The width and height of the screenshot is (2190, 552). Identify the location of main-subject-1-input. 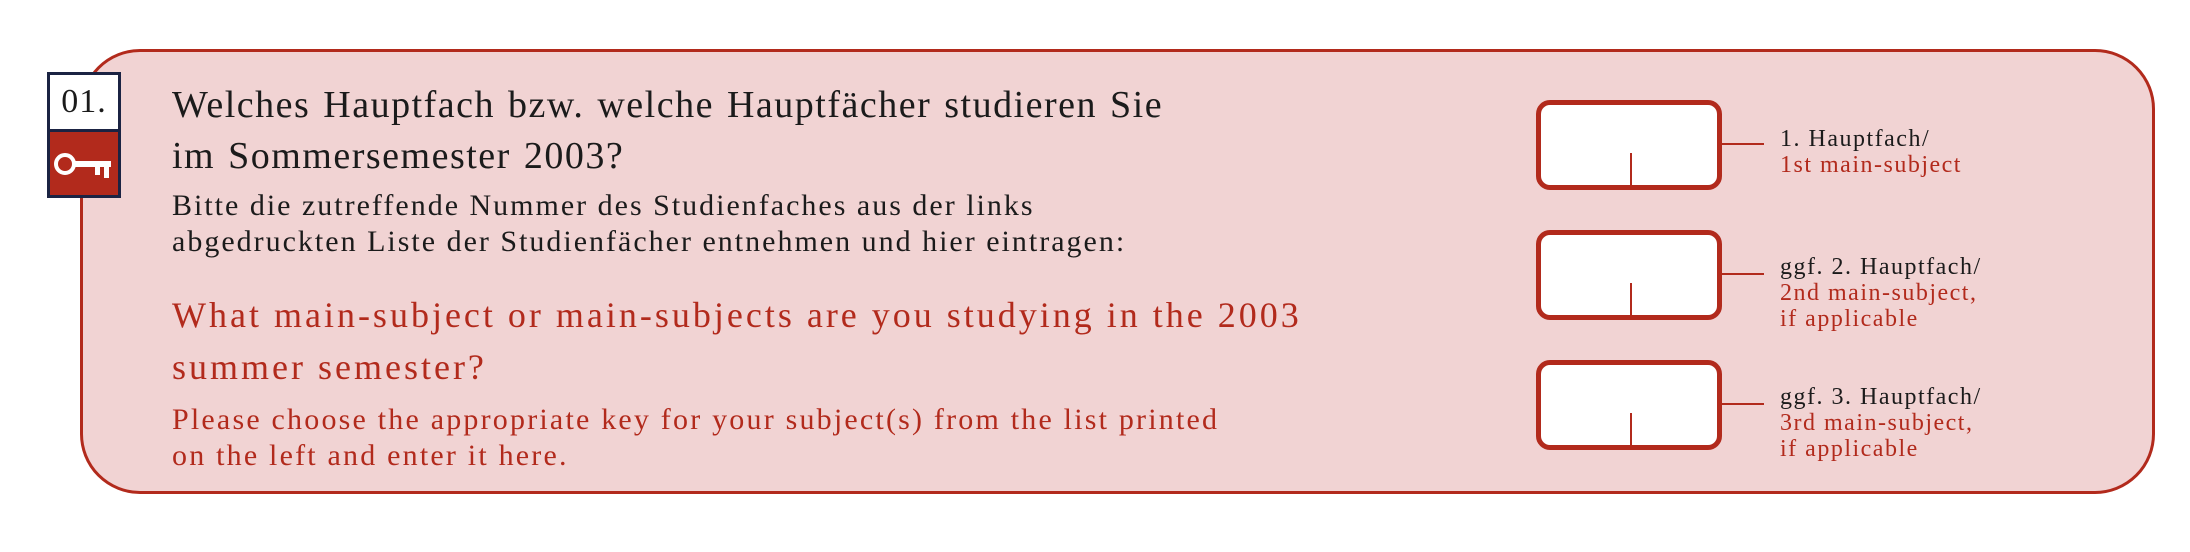
(1629, 145).